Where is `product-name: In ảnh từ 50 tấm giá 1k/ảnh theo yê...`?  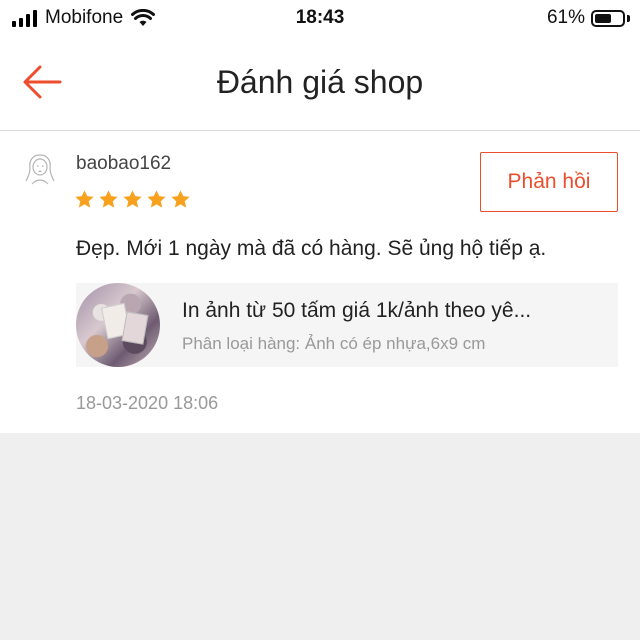 product-name: In ảnh từ 50 tấm giá 1k/ảnh theo yê... is located at coordinates (357, 310).